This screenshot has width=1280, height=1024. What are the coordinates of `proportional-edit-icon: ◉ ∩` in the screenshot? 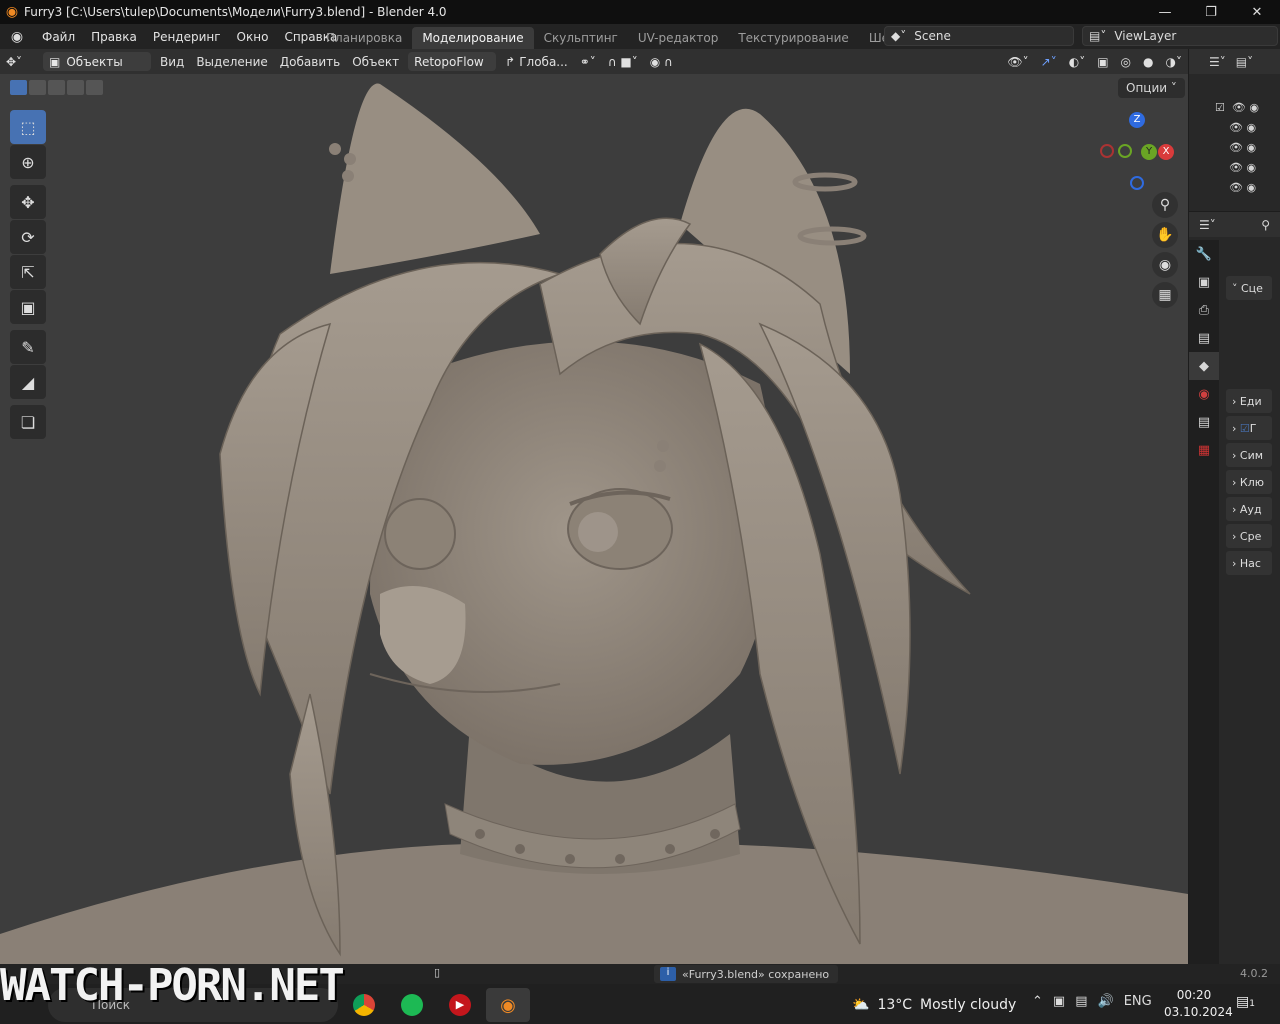 It's located at (661, 61).